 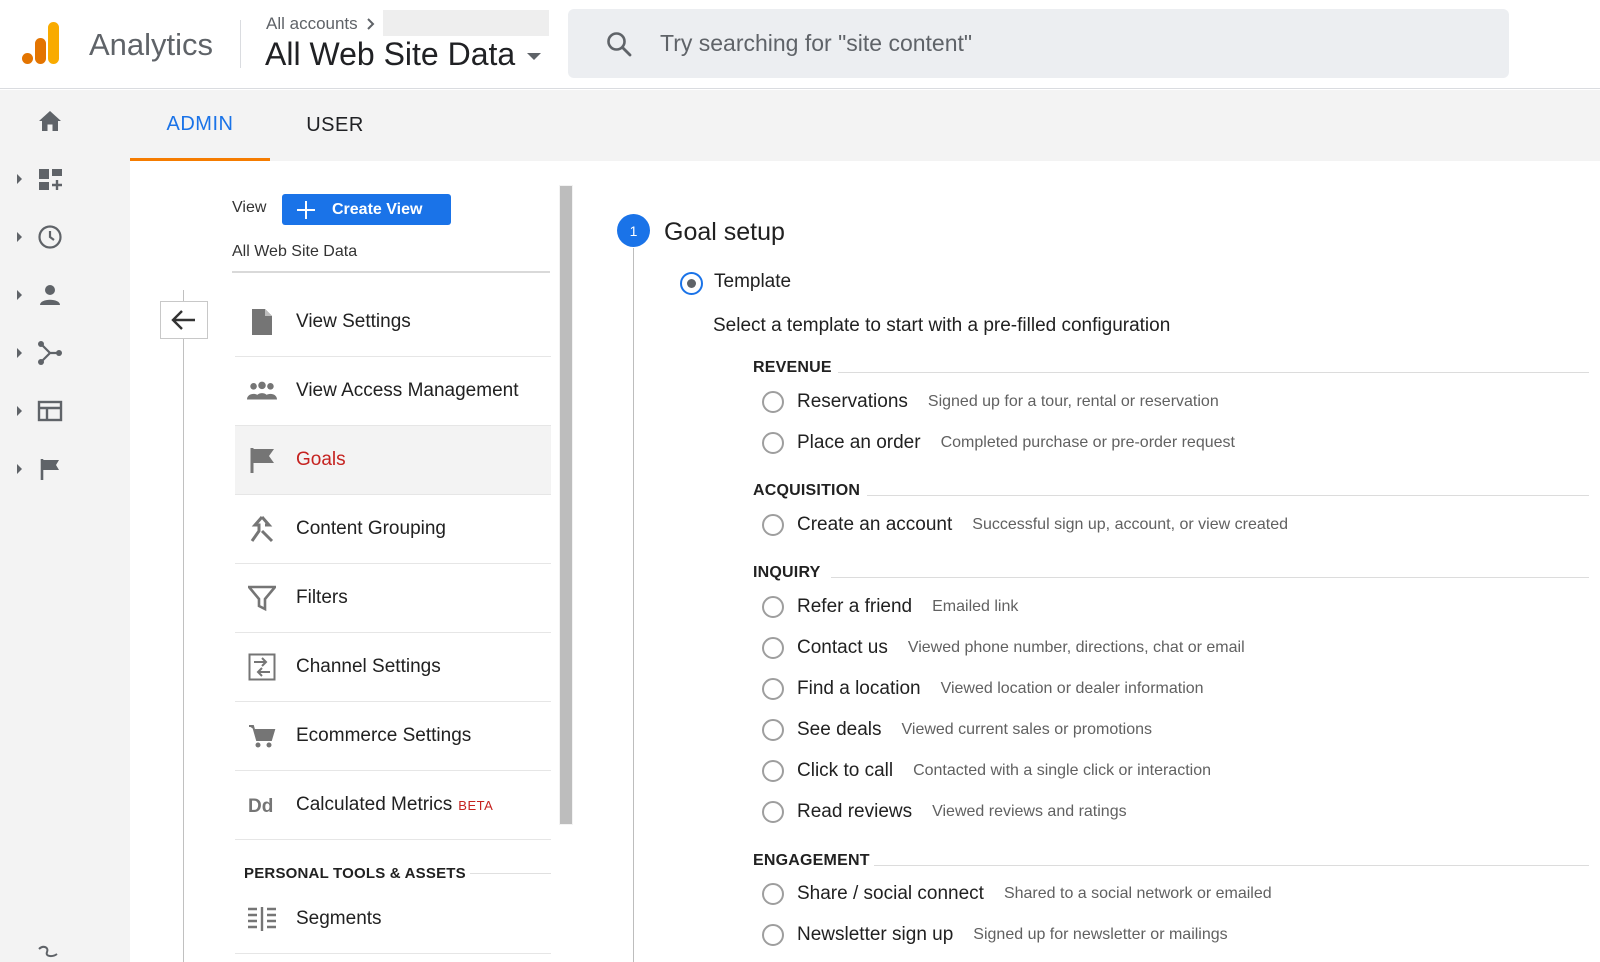 I want to click on left-nav-rail, so click(x=65, y=526).